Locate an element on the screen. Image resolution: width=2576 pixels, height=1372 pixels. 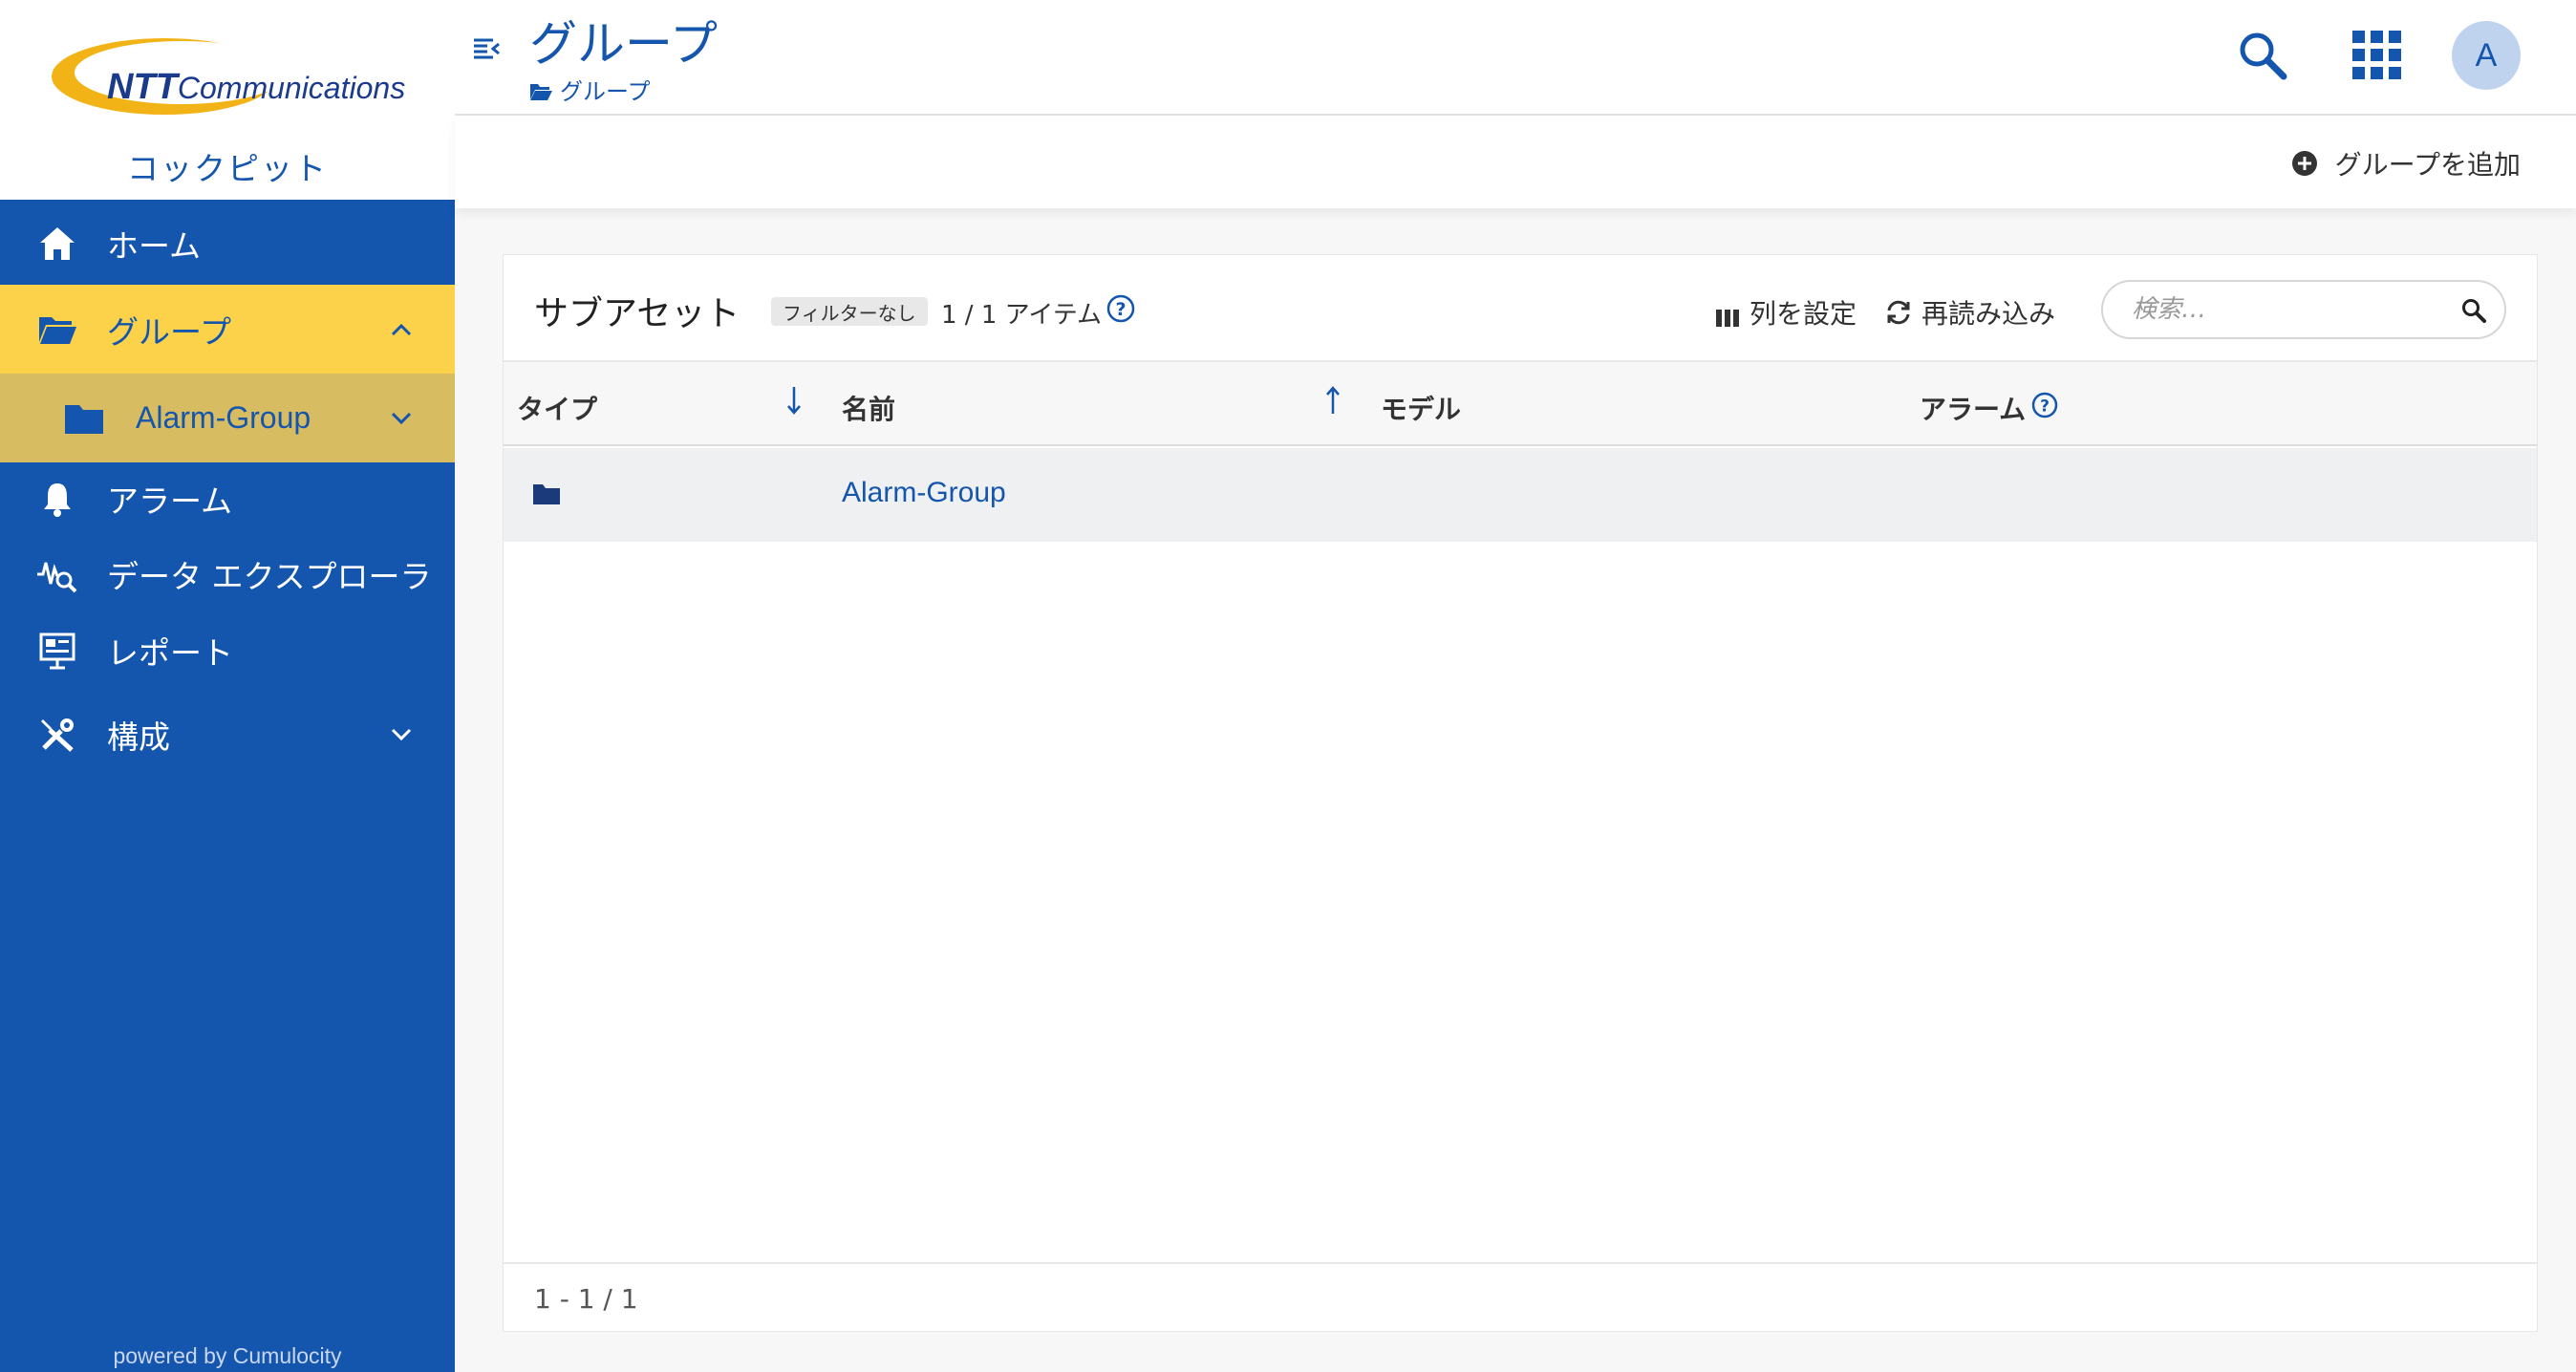
filter-badge: フィルターなし is located at coordinates (849, 311).